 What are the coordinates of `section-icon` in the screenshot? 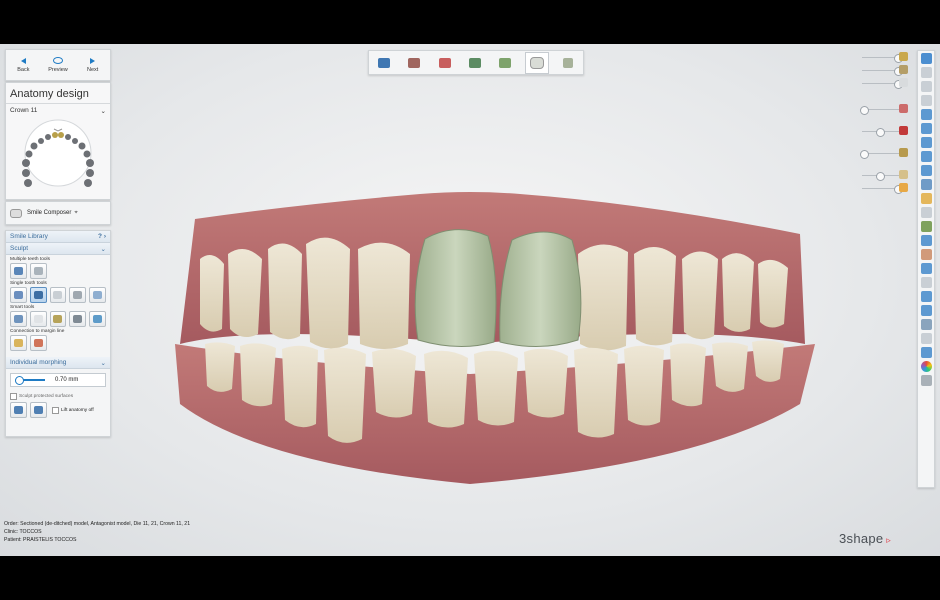 It's located at (926, 198).